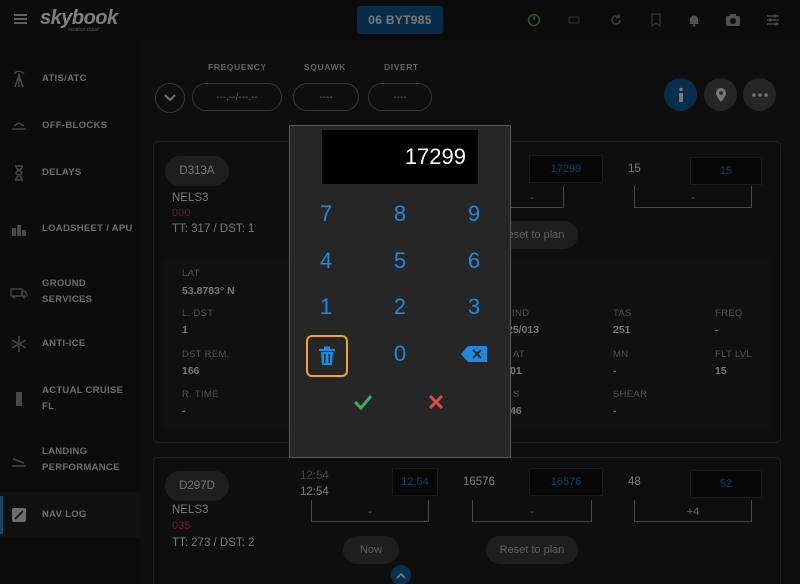  I want to click on key-7: 7, so click(326, 214).